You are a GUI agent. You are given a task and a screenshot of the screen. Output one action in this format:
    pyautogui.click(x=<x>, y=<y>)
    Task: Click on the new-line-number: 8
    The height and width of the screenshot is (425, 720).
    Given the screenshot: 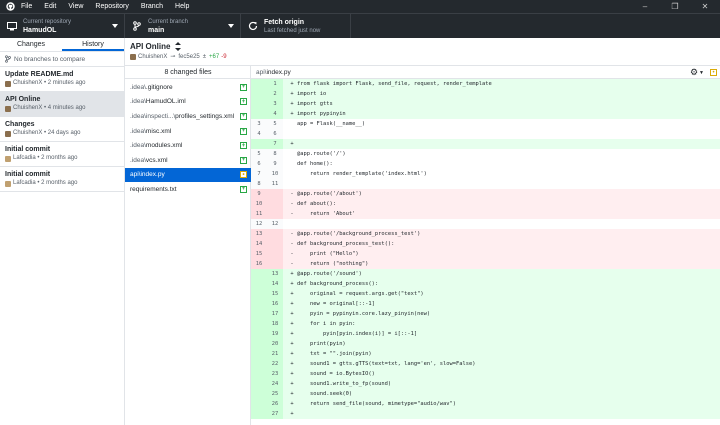 What is the action you would take?
    pyautogui.click(x=275, y=154)
    